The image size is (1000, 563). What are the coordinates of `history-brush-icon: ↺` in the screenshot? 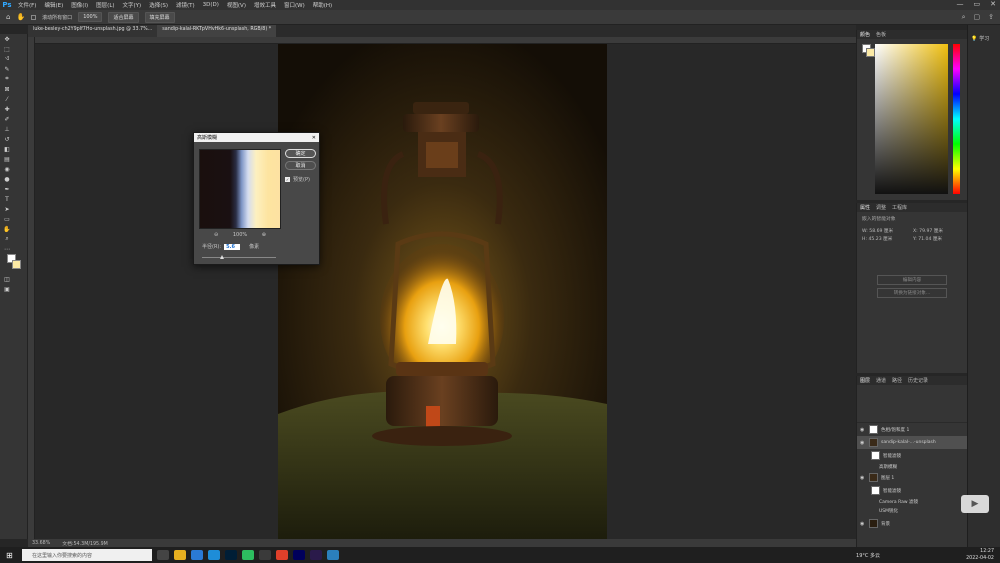 It's located at (7, 139).